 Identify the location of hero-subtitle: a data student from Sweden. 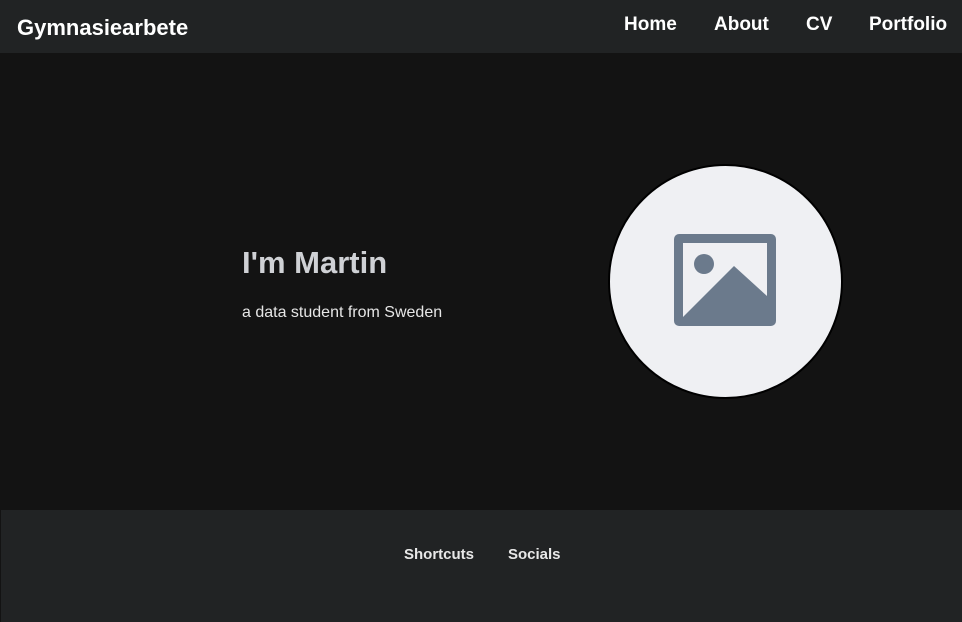
(342, 312).